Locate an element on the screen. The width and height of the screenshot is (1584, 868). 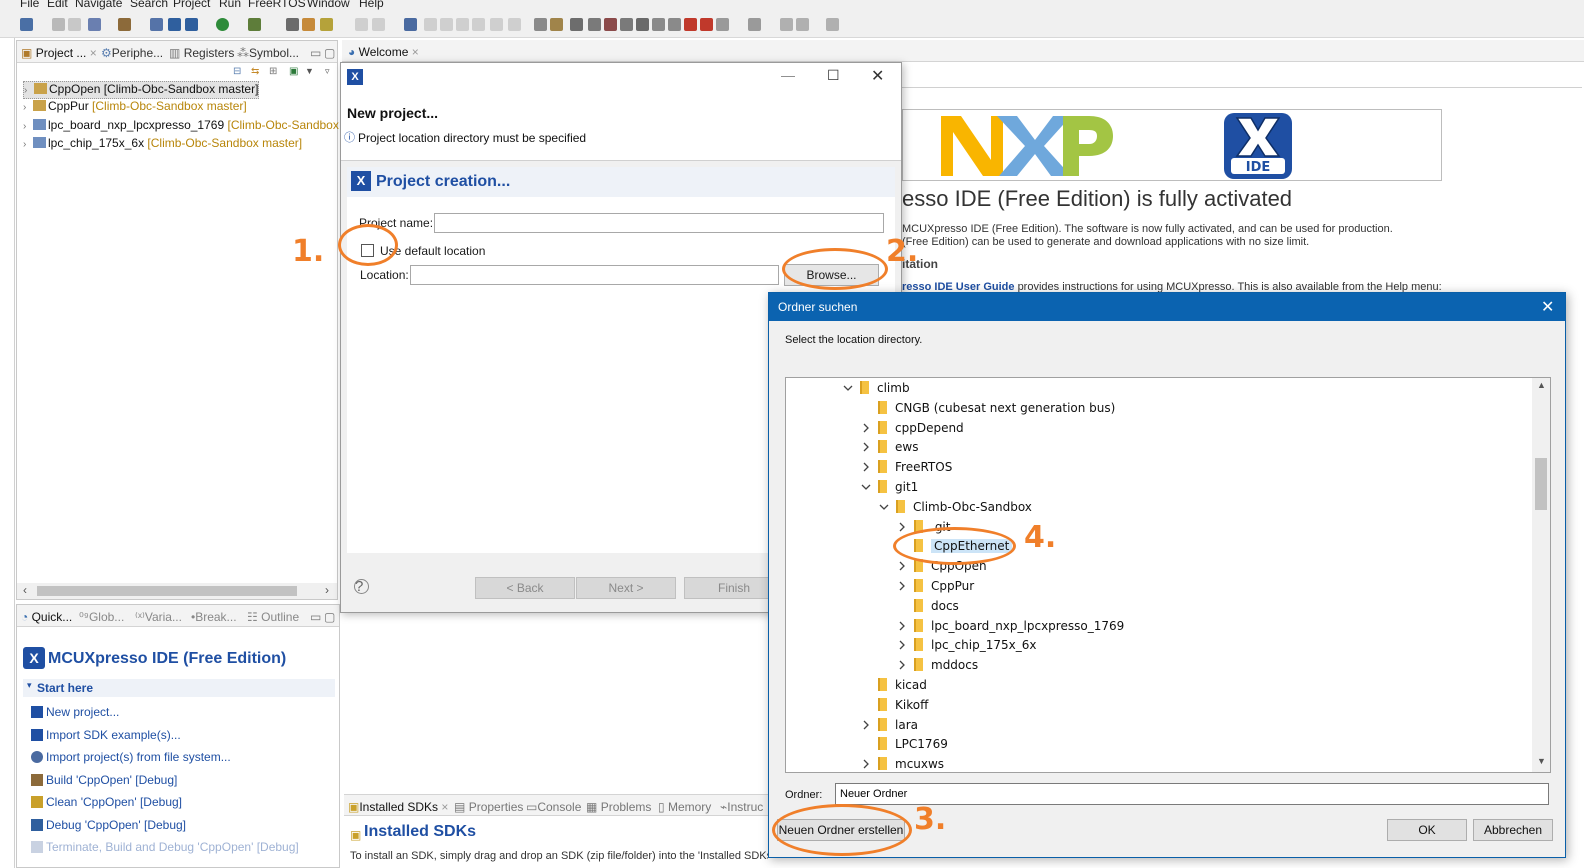
peripheral-icon is located at coordinates (576, 24).